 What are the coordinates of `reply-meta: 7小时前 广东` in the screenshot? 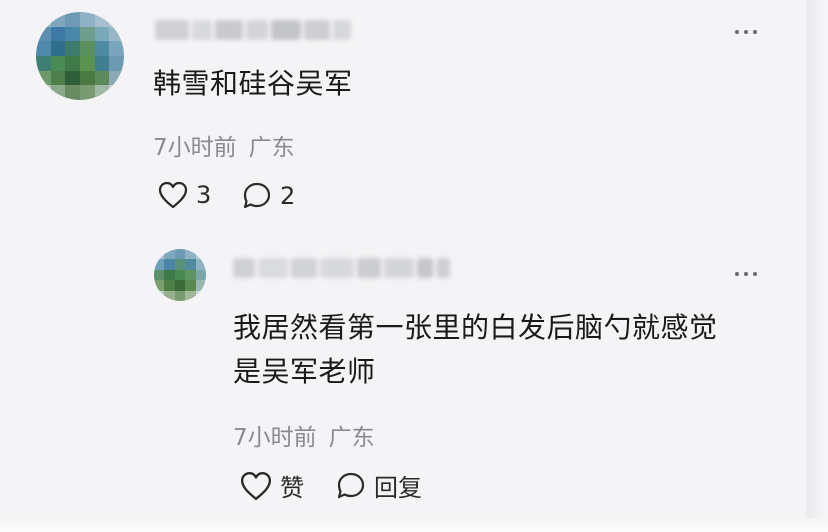 It's located at (304, 435).